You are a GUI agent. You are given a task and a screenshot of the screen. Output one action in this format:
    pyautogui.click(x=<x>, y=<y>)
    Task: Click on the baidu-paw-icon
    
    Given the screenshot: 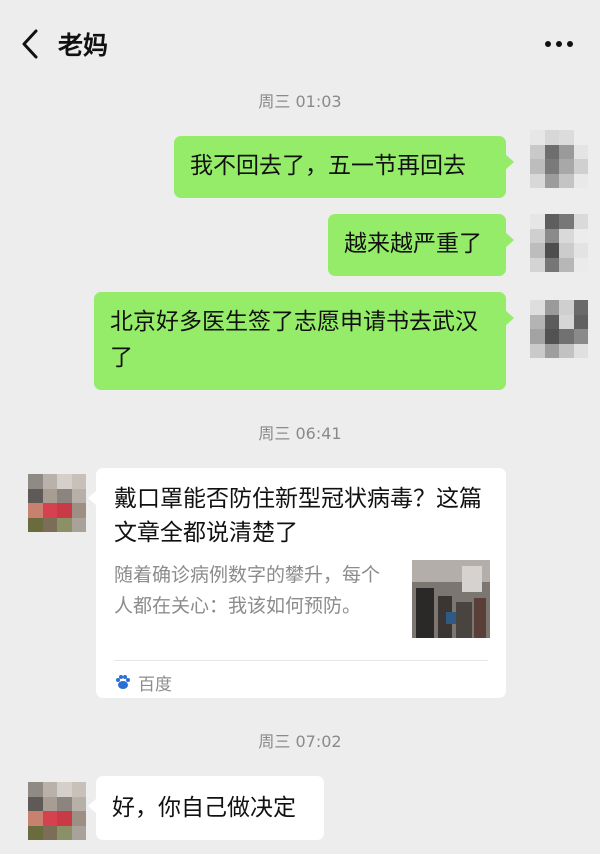 What is the action you would take?
    pyautogui.click(x=123, y=682)
    